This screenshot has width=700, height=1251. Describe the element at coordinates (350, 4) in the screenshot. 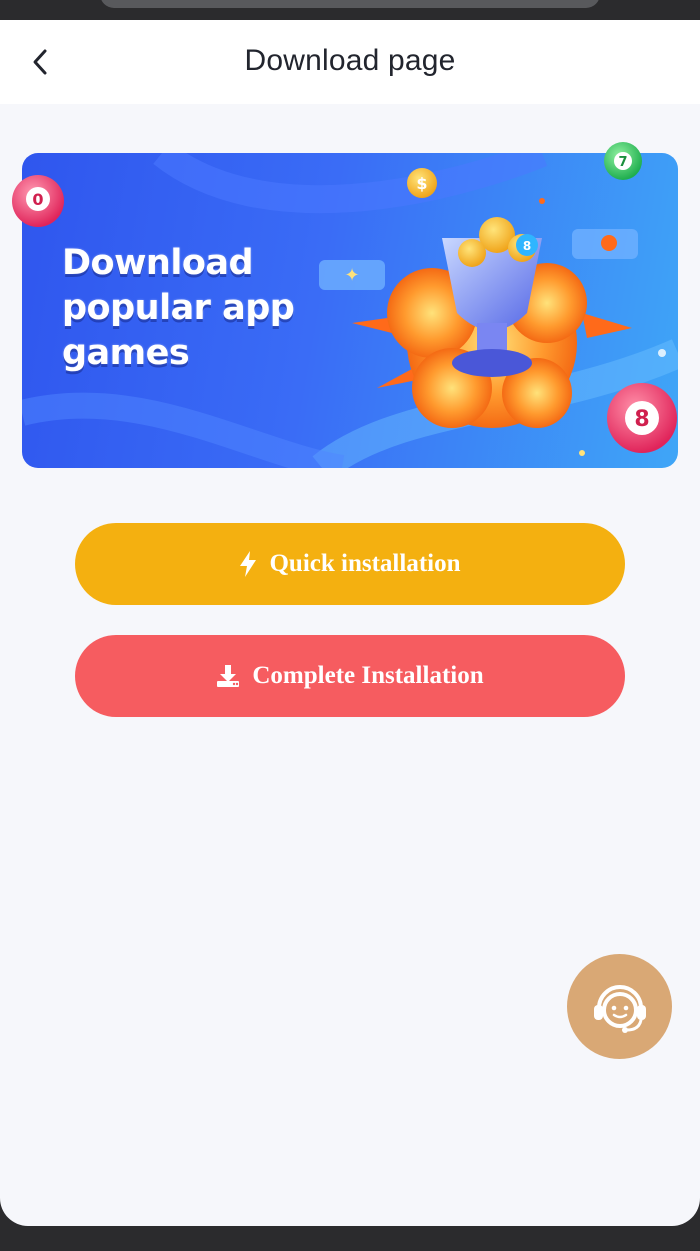

I see `device-notch` at that location.